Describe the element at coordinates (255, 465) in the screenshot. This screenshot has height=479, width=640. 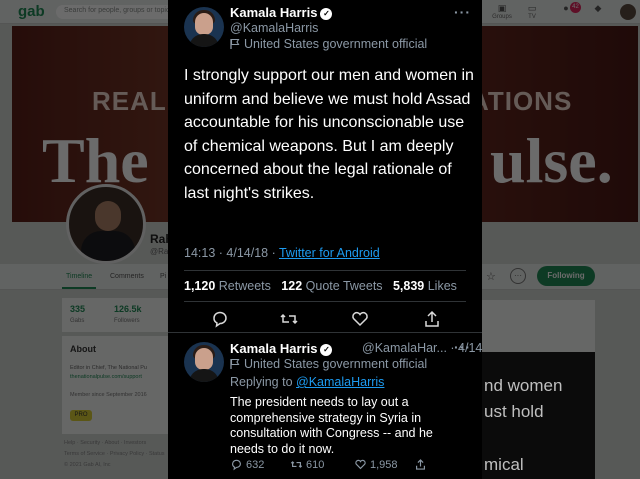
I see `tweet2-replies-count: 632` at that location.